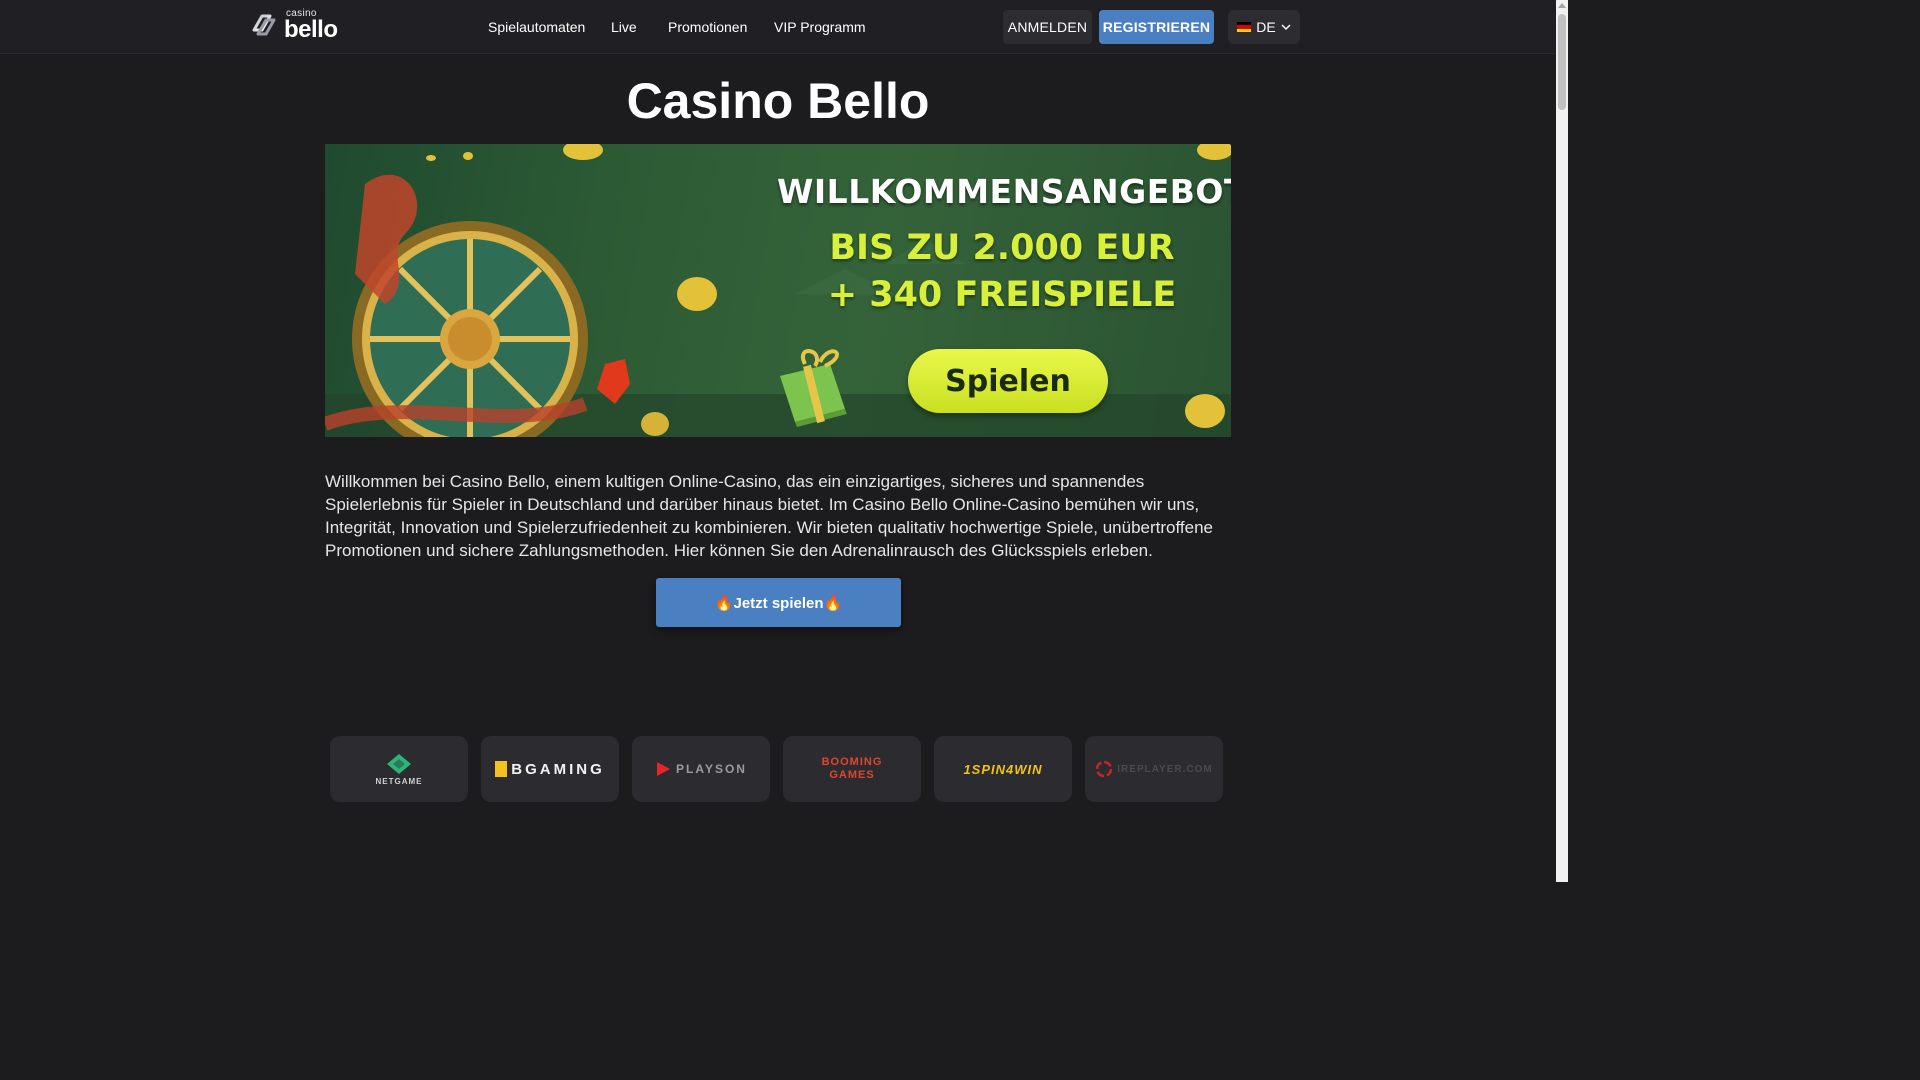 This screenshot has width=1920, height=1080. I want to click on logo-main-text: bello, so click(311, 29).